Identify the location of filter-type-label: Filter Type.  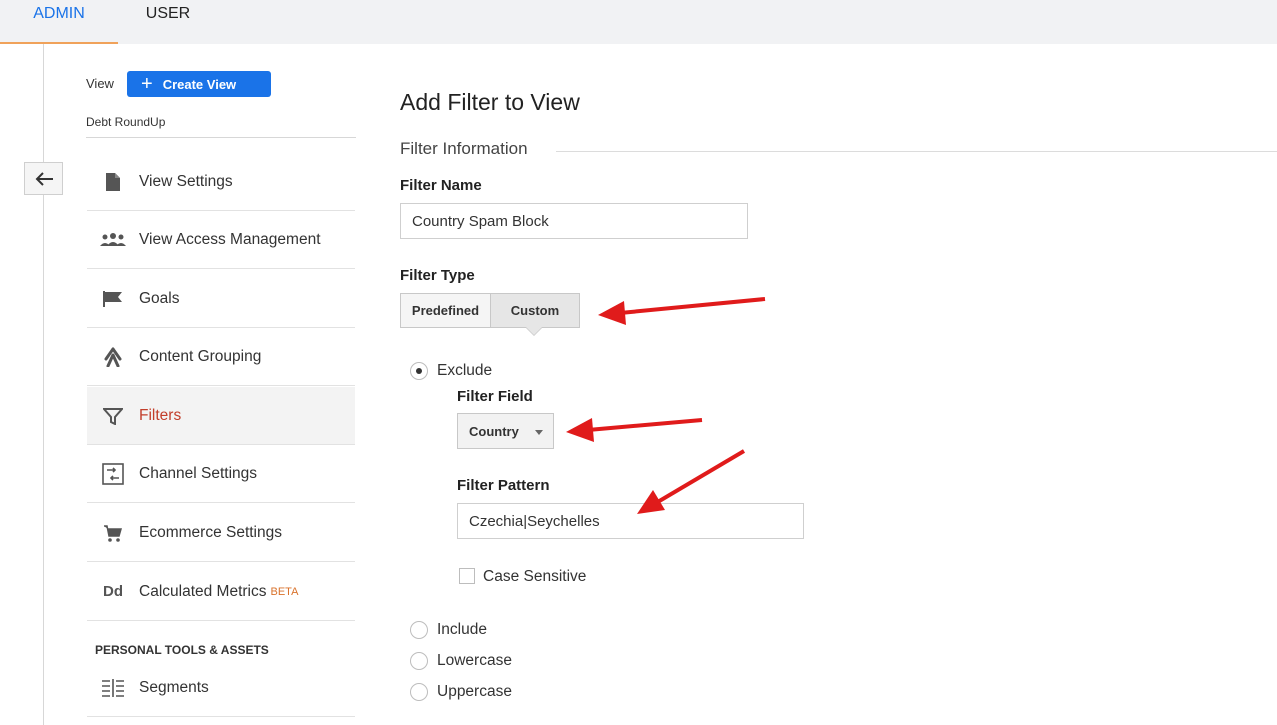
(437, 275).